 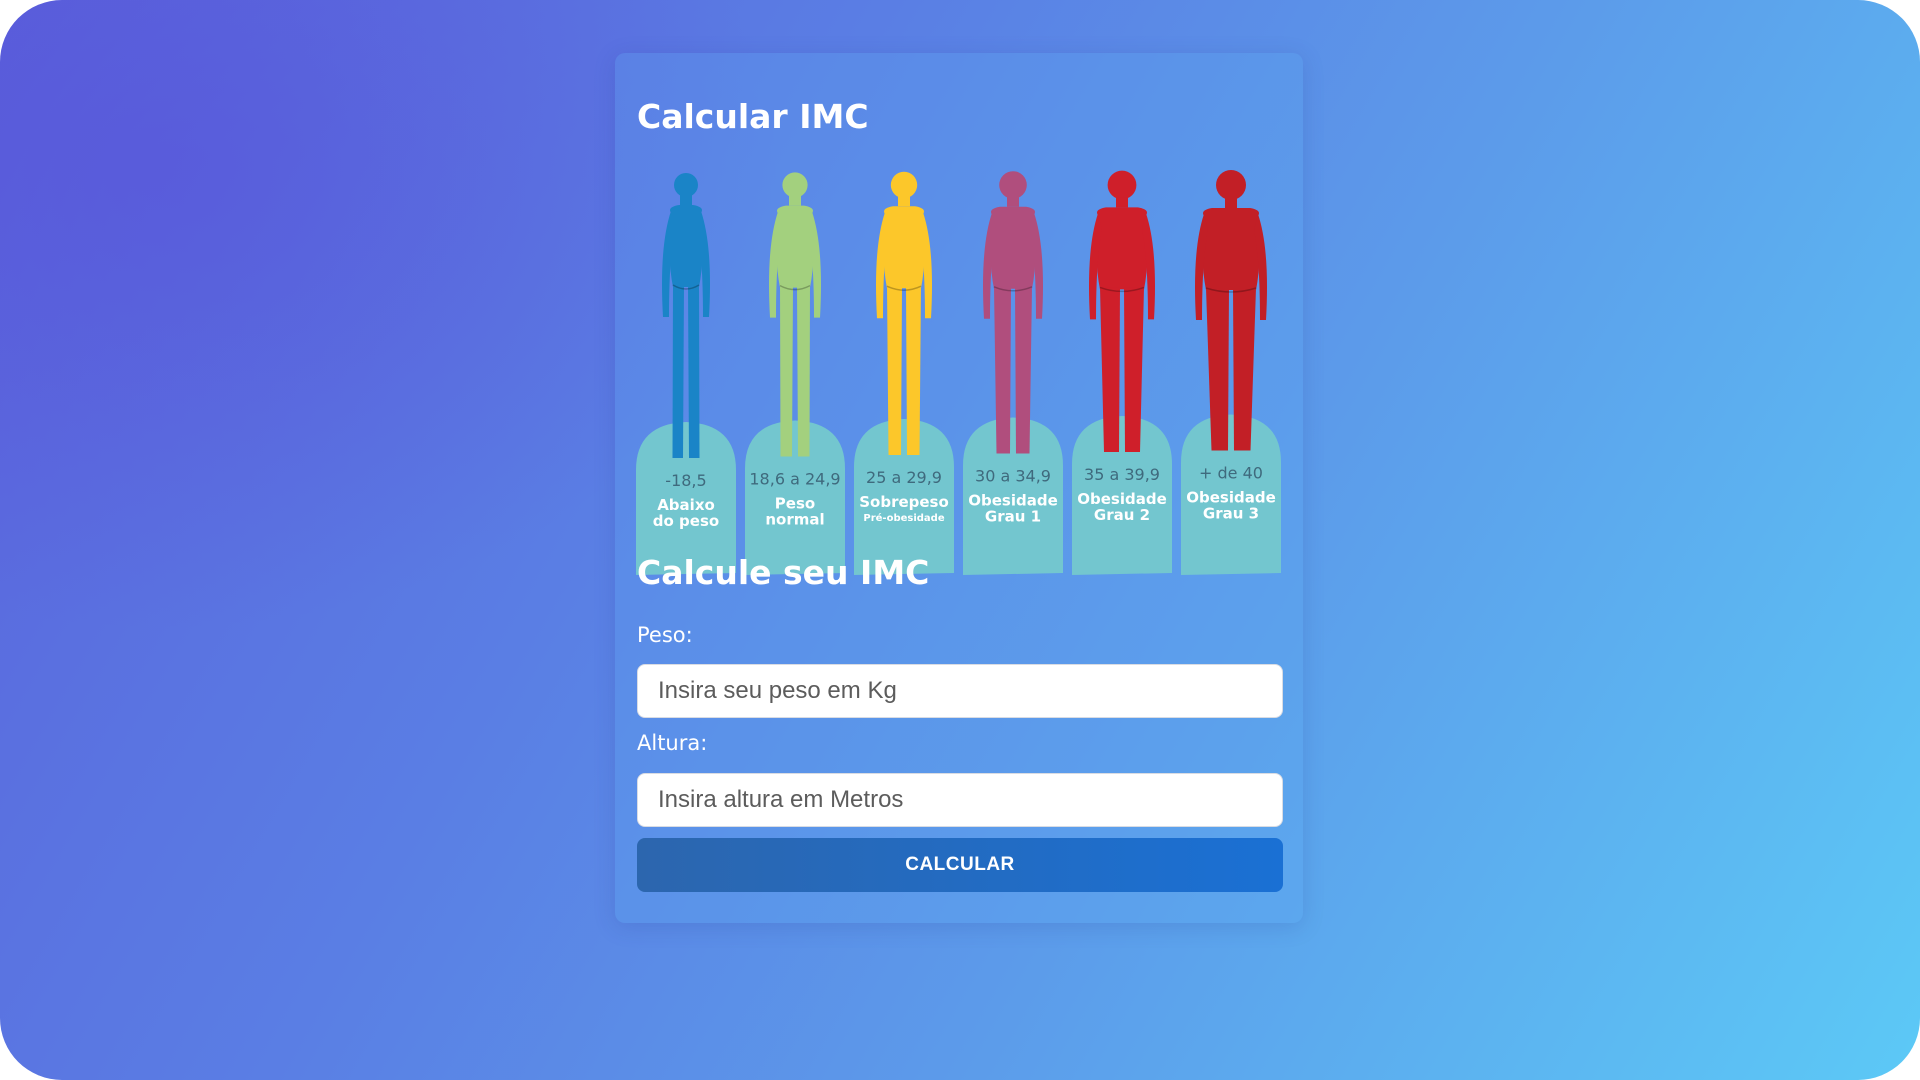 I want to click on bmi-category-sublabel: Pré-obesidade, so click(x=903, y=518).